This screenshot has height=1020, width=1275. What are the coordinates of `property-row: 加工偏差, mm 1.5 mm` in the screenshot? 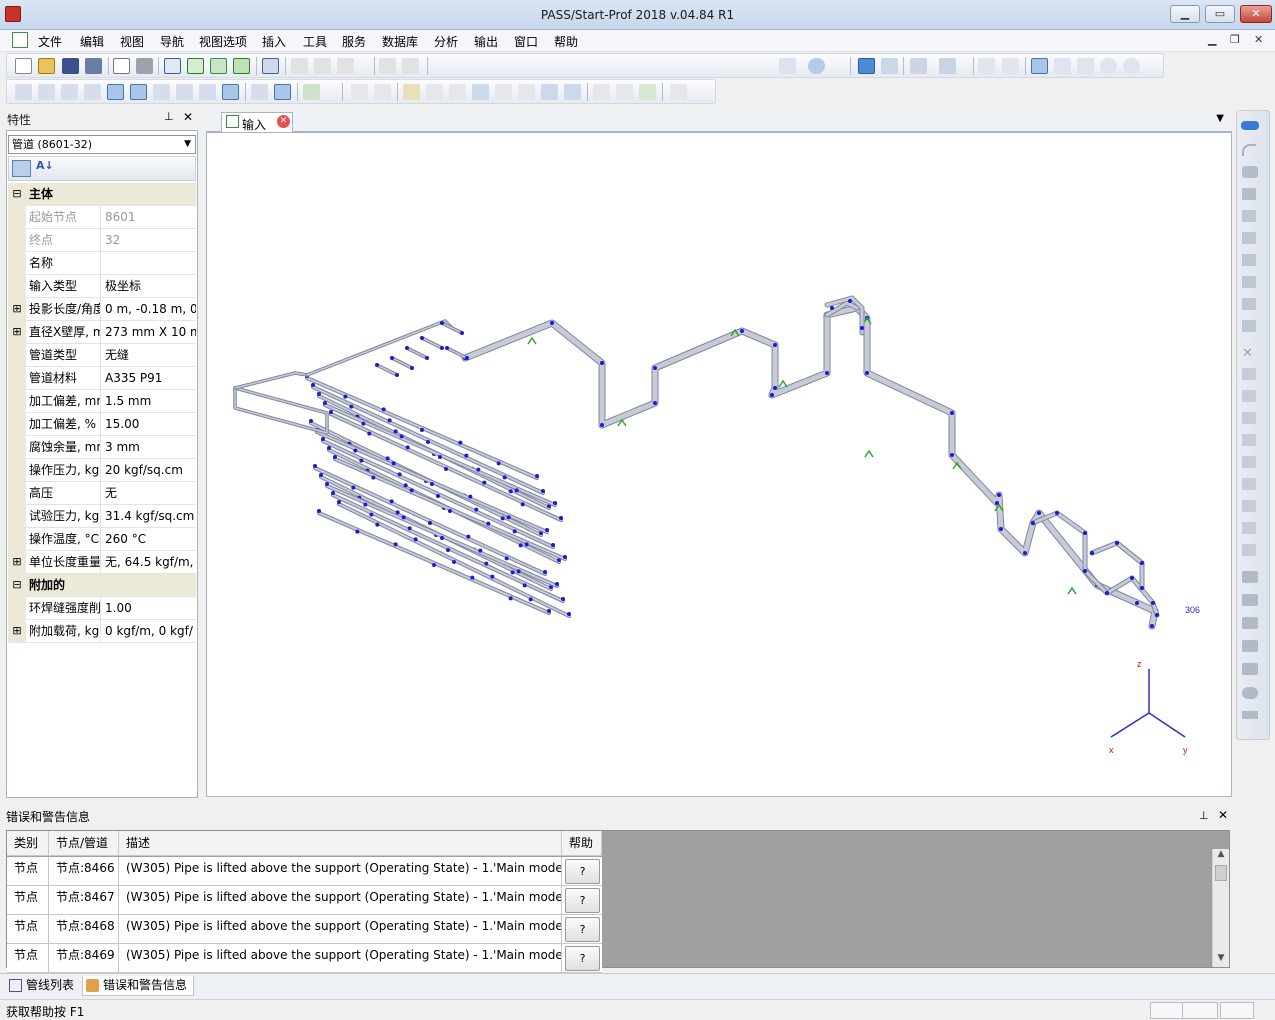 It's located at (102, 401).